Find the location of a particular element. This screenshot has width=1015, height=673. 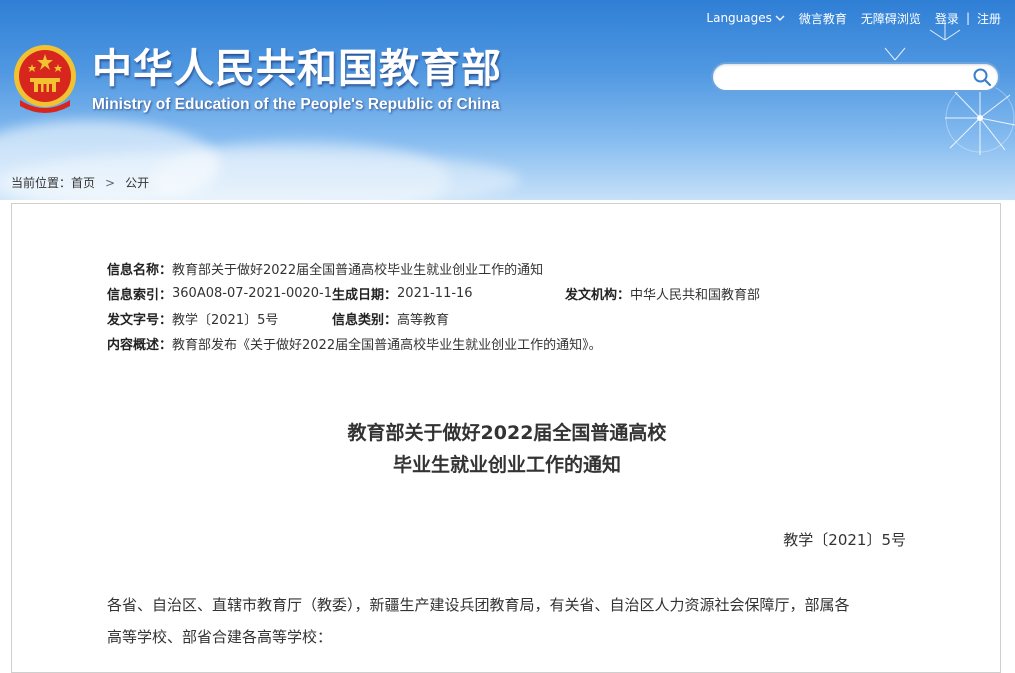

article-title-line2: 毕业生就业创业工作的通知 is located at coordinates (506, 465).